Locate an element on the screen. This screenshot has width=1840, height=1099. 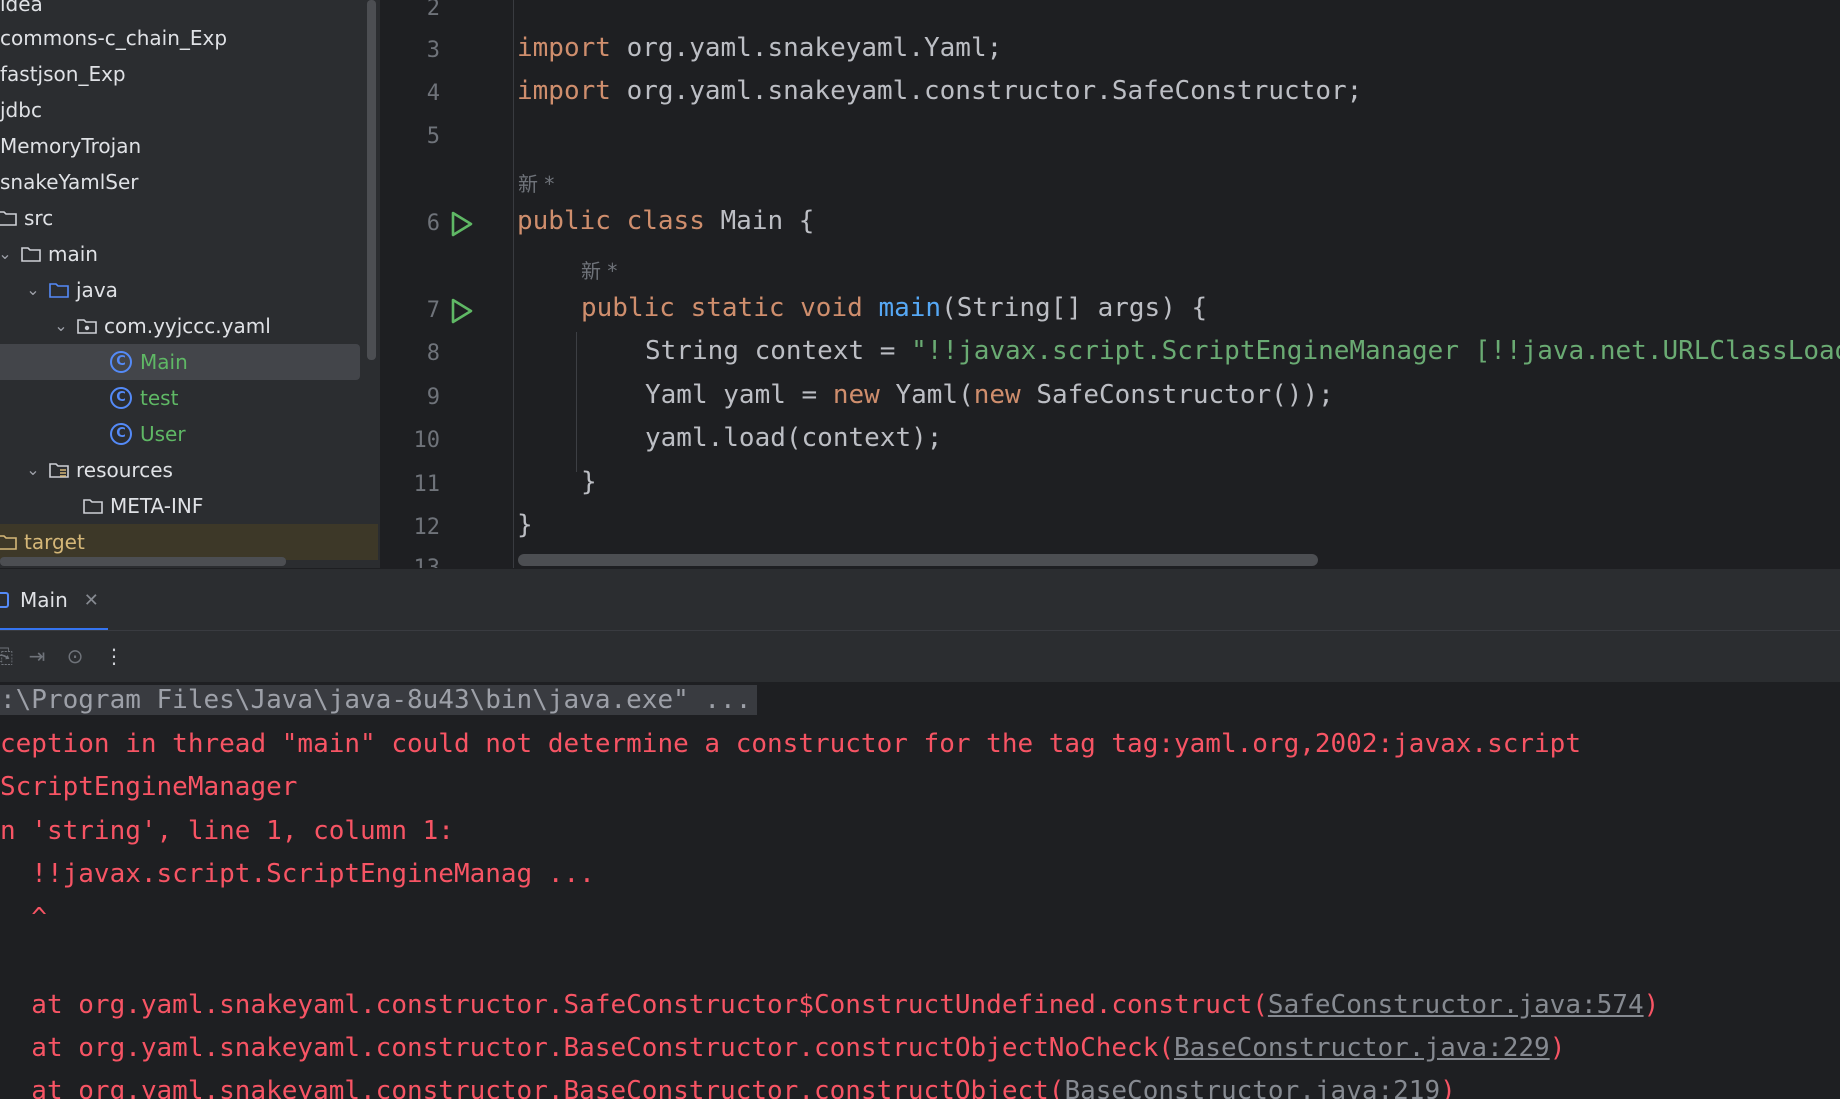
tree-item-label: Main is located at coordinates (164, 362).